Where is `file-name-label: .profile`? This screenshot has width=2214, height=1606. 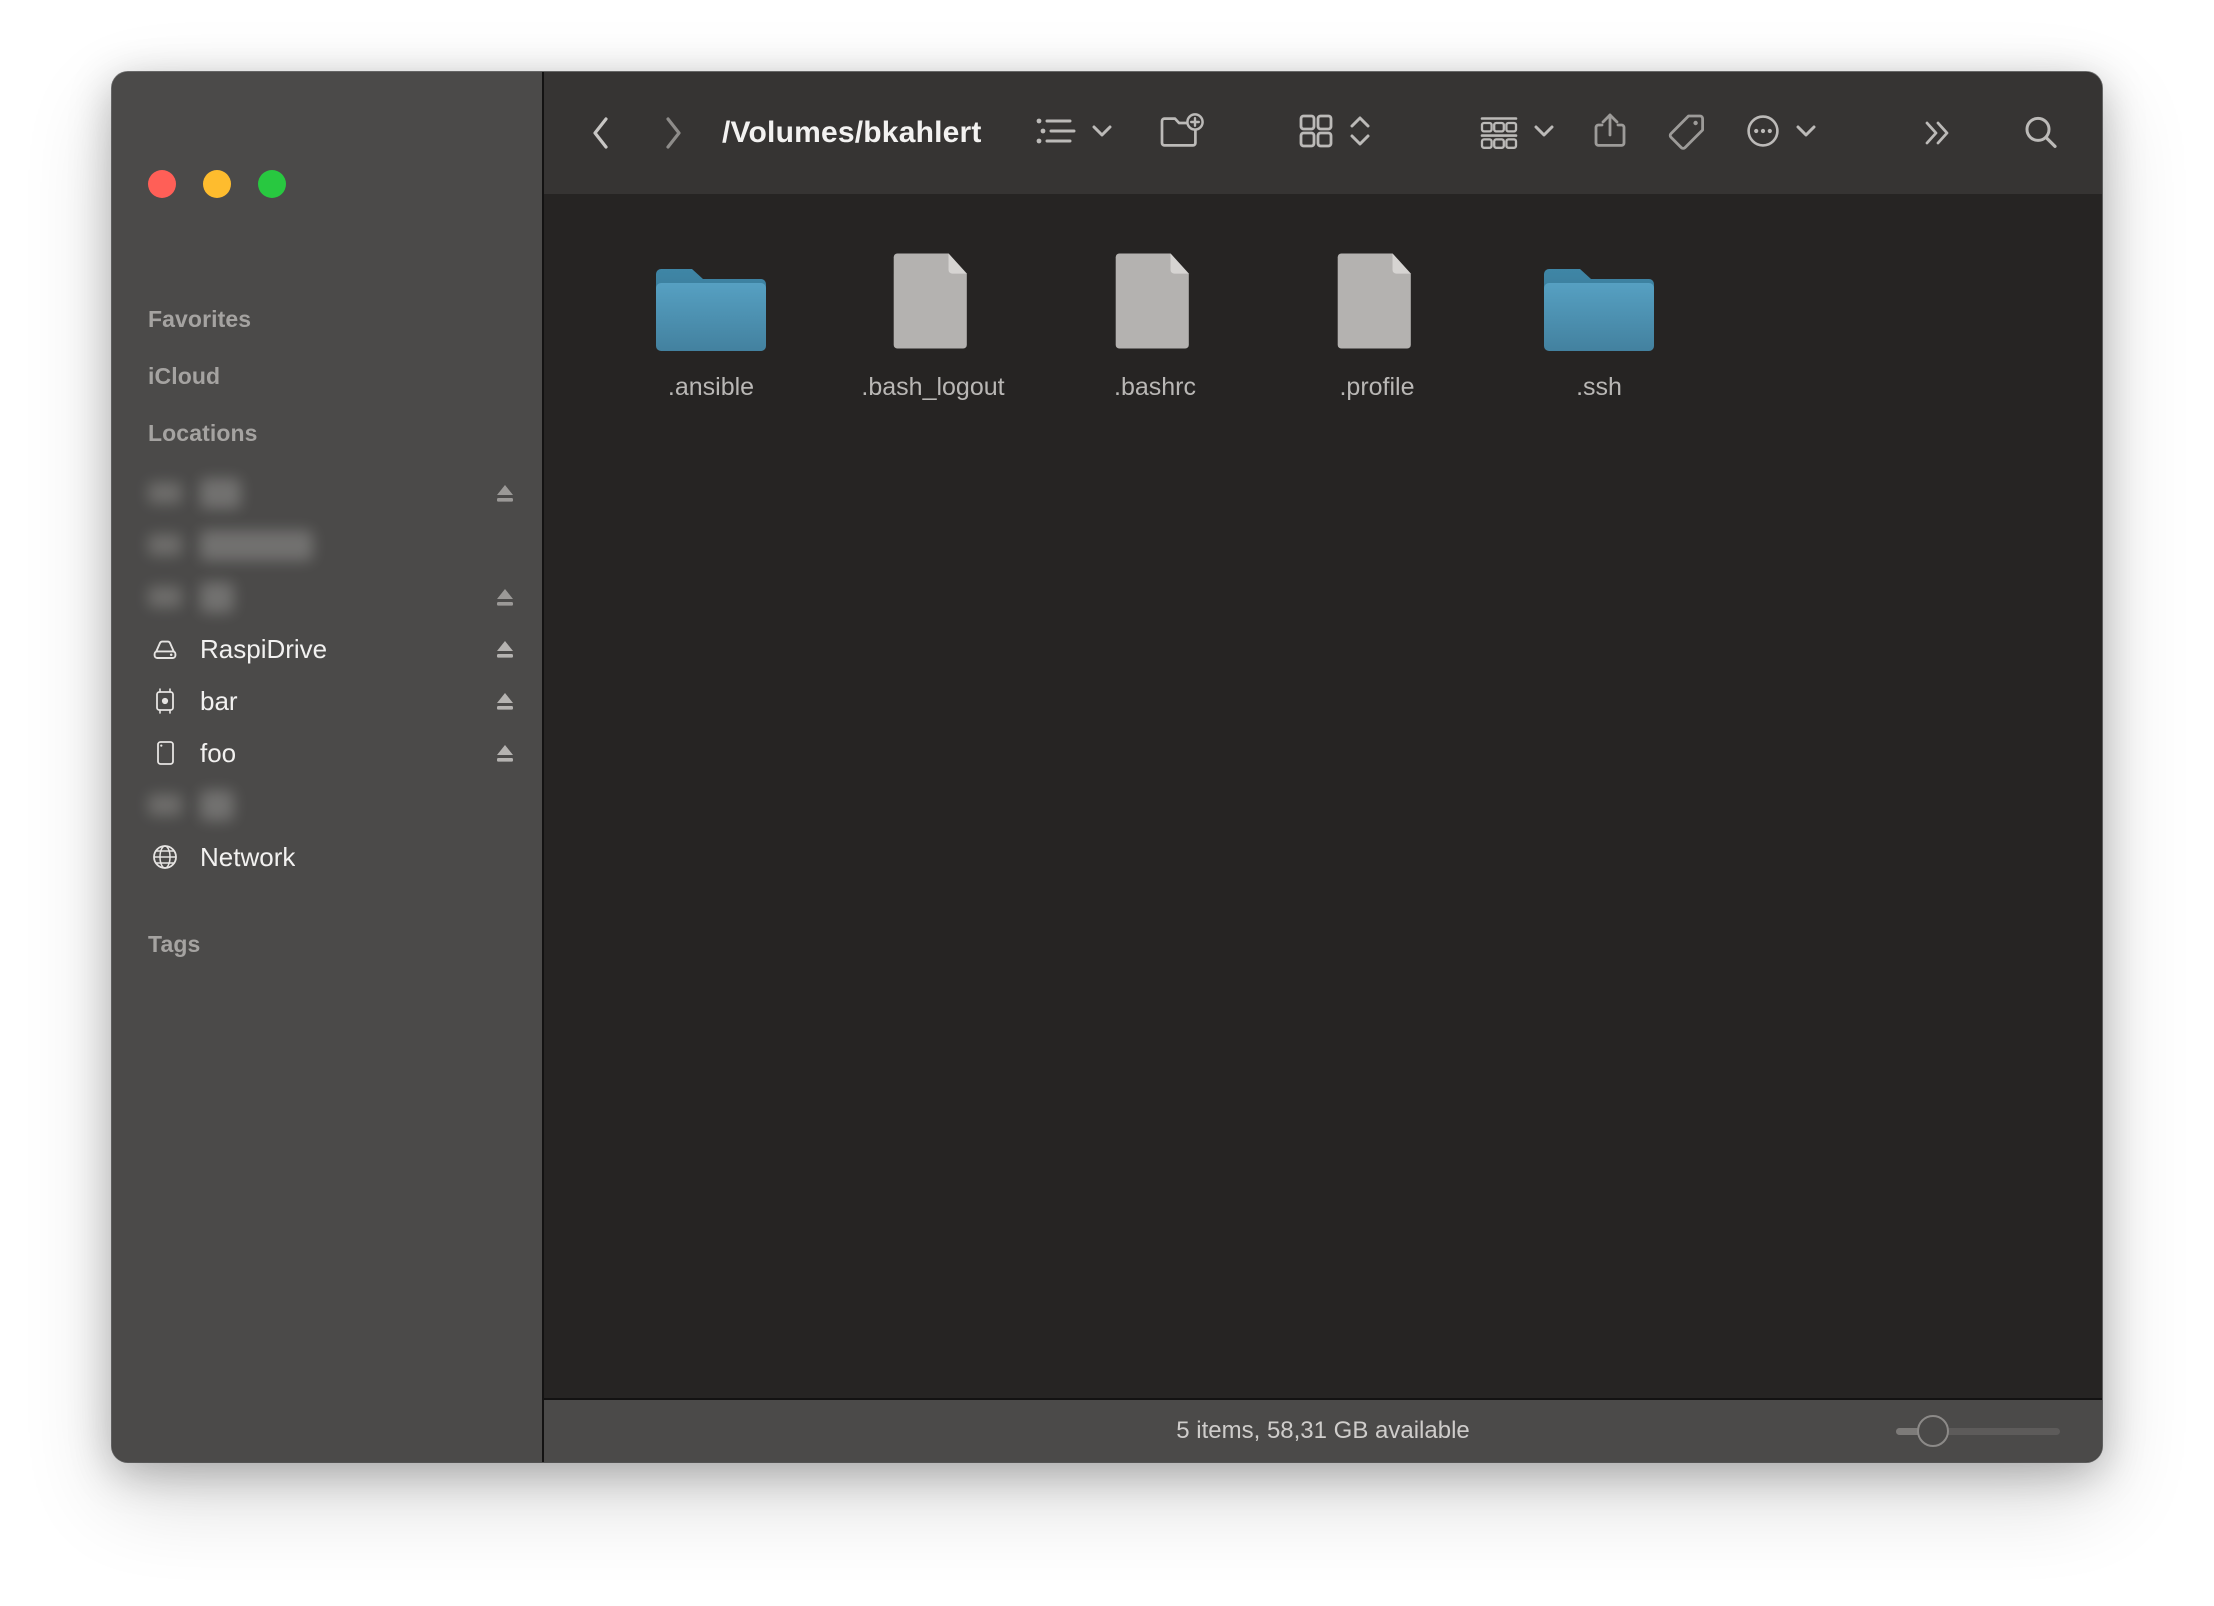 file-name-label: .profile is located at coordinates (1377, 387).